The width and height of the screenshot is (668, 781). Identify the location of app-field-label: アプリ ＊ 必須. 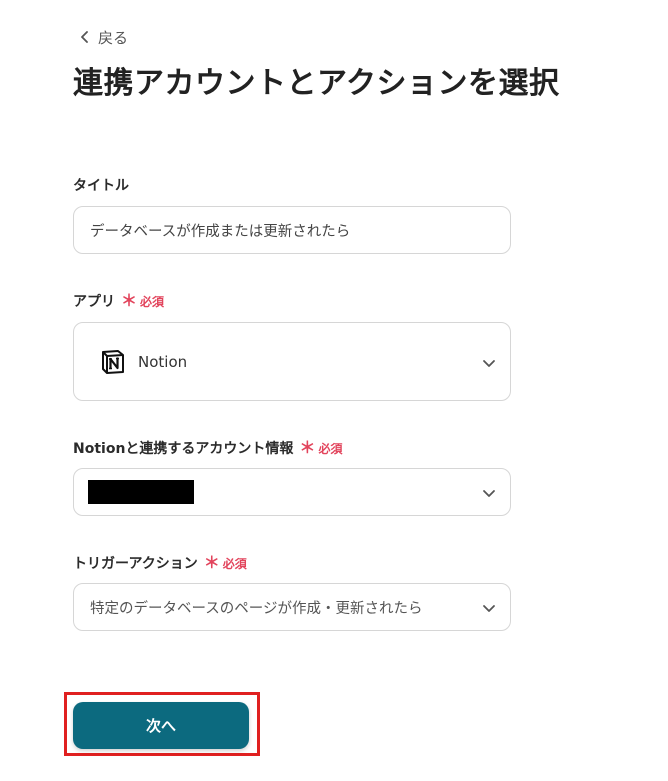
(118, 301).